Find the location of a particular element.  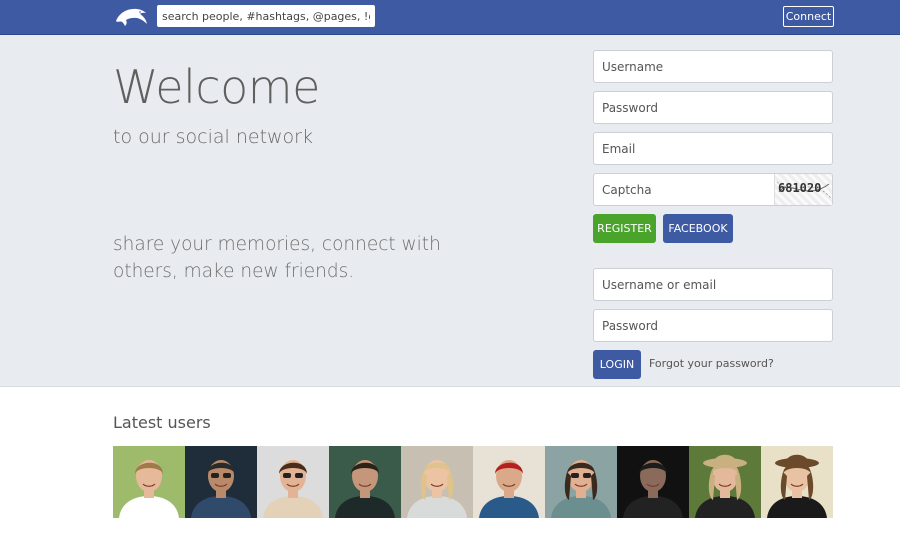

forgot-password-link: Forgot your password? is located at coordinates (711, 363).